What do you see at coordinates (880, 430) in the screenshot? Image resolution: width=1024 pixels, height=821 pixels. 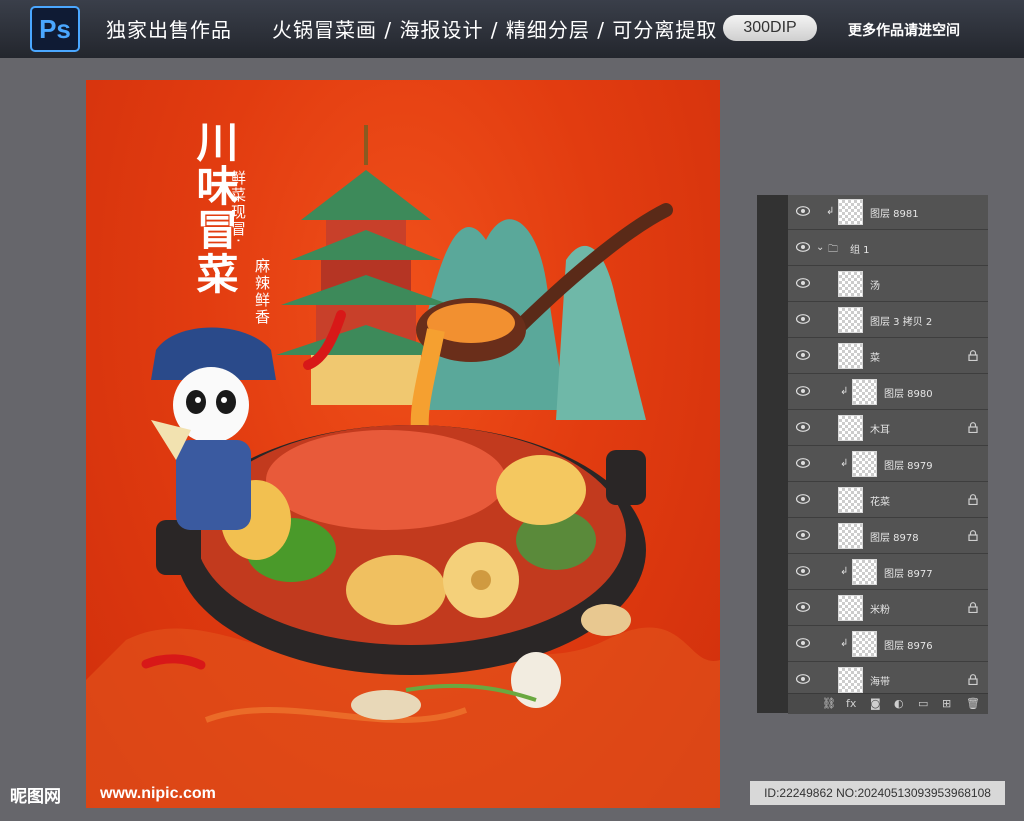 I see `layer-name: 木耳` at bounding box center [880, 430].